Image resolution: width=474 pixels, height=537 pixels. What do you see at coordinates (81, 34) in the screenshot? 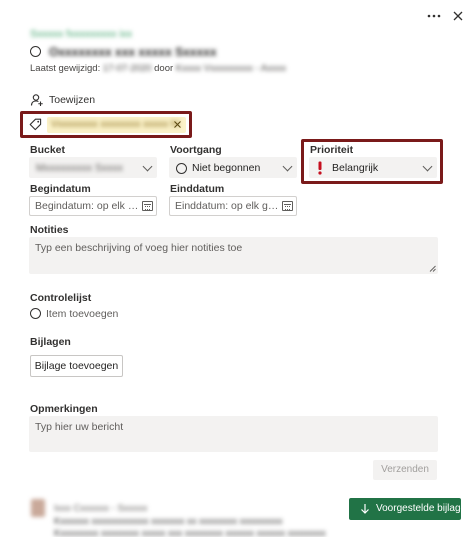
I see `plan-name: Sxxxxx fxxxxxxxxx ixx` at bounding box center [81, 34].